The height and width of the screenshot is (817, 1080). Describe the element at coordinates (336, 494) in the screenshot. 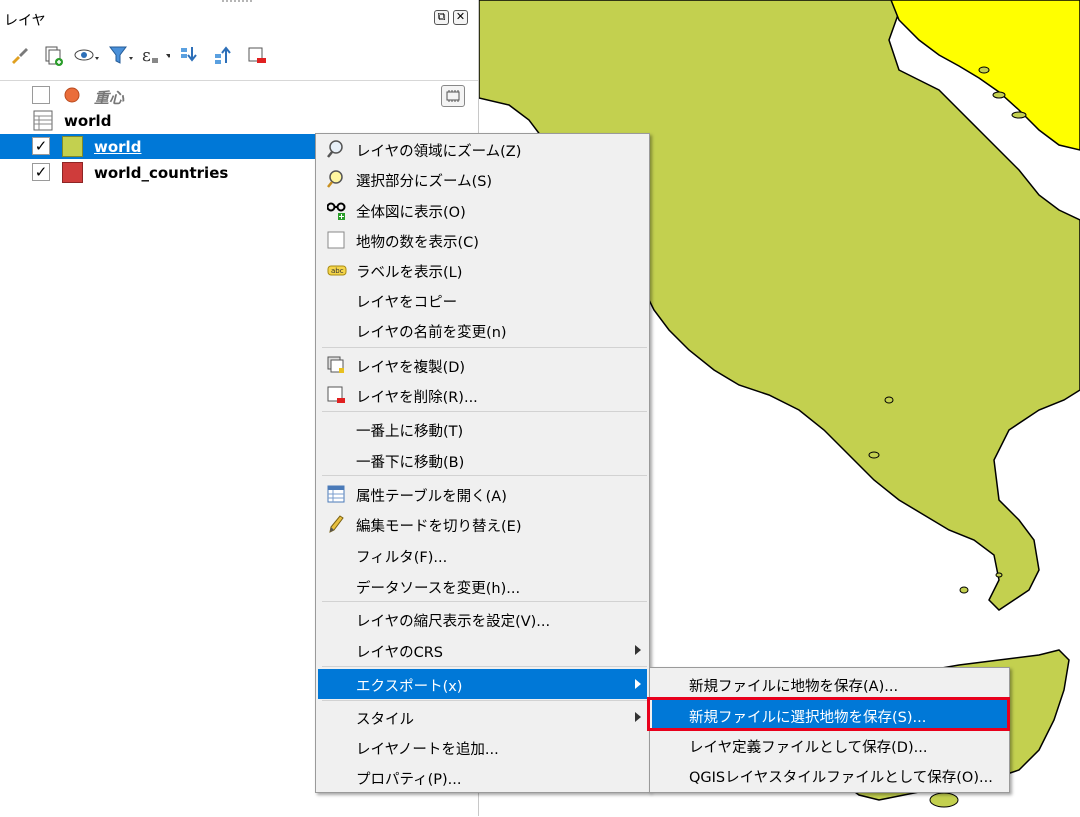

I see `attribute-table-icon` at that location.